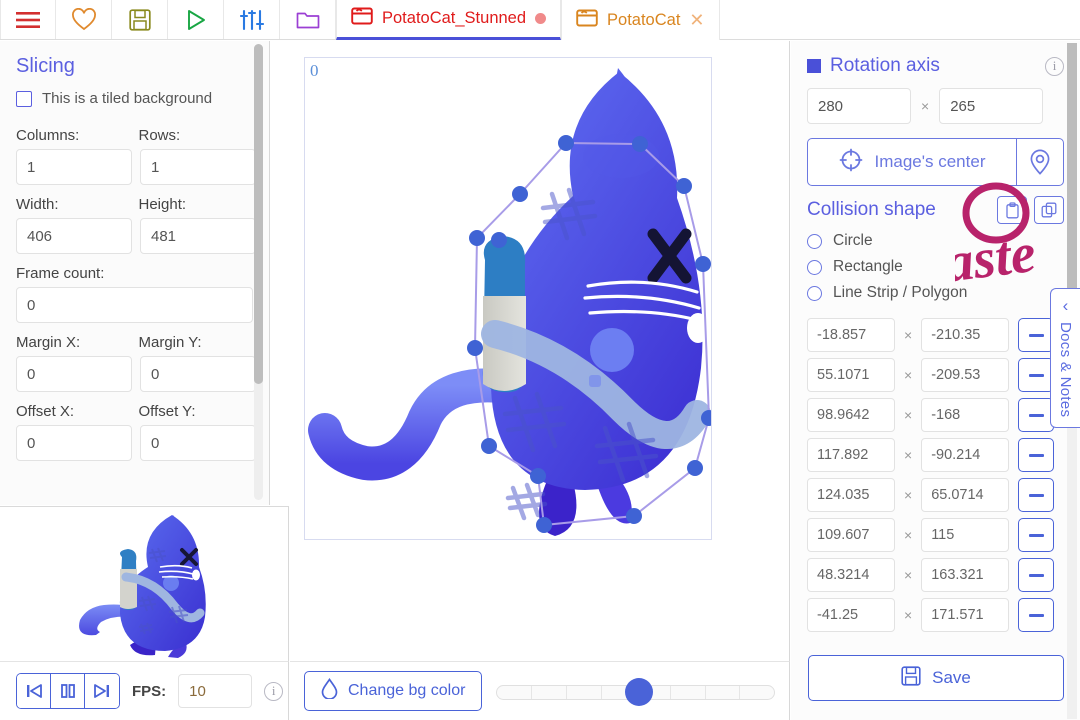  I want to click on left-panel-scrollbar, so click(258, 272).